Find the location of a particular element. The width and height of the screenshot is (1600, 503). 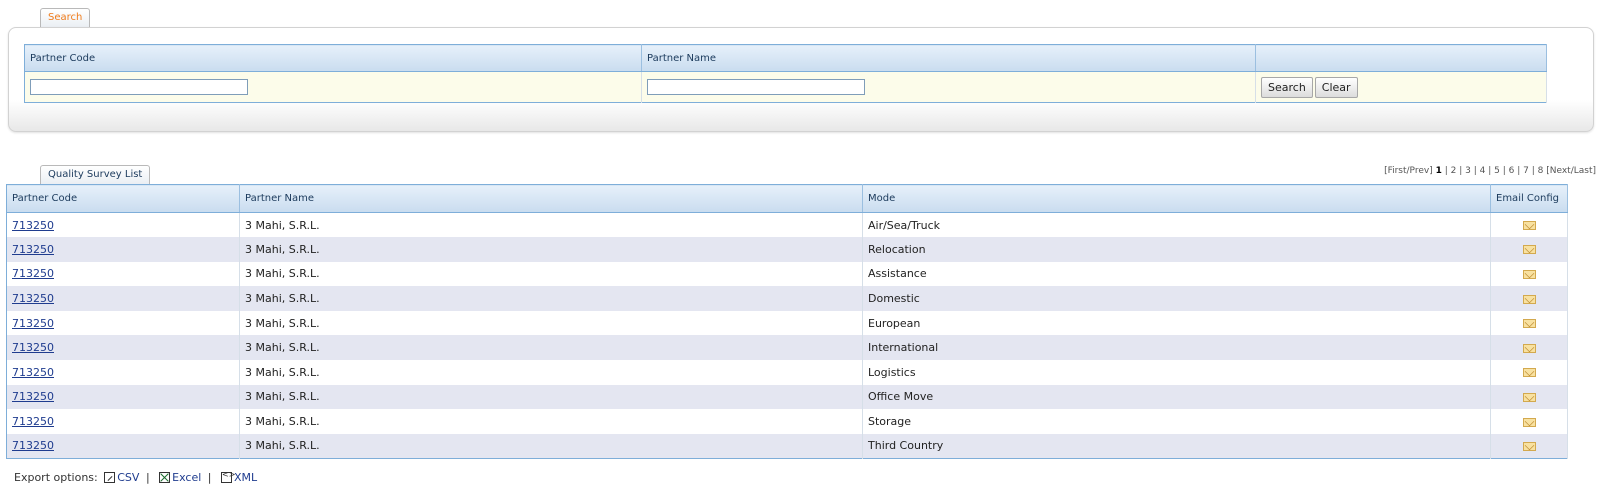

export-excel-link: Excel is located at coordinates (186, 477).